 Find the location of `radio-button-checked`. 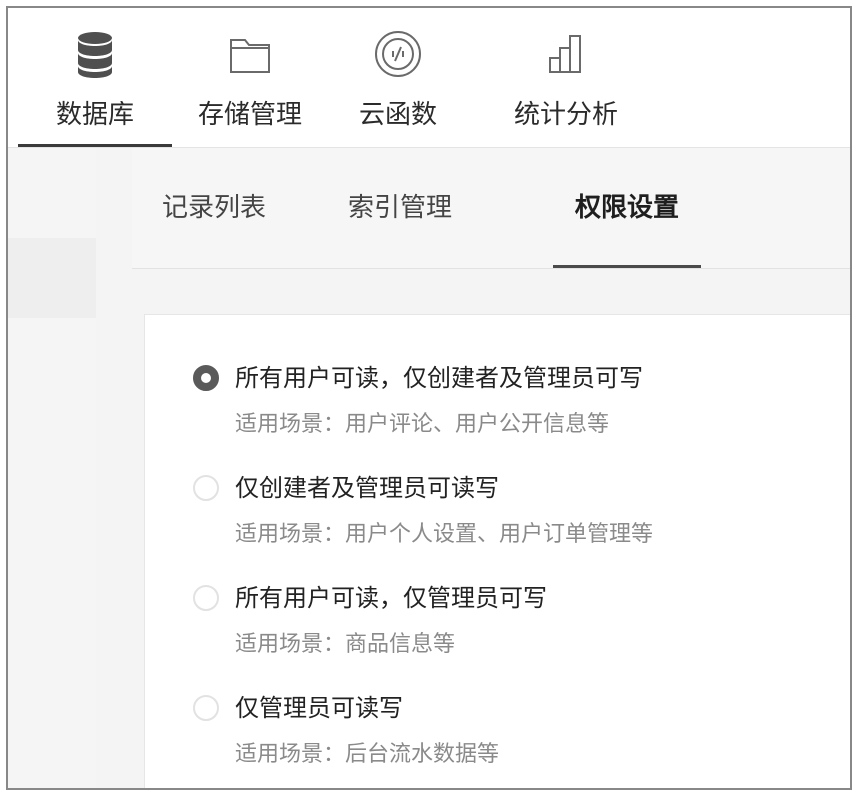

radio-button-checked is located at coordinates (206, 378).